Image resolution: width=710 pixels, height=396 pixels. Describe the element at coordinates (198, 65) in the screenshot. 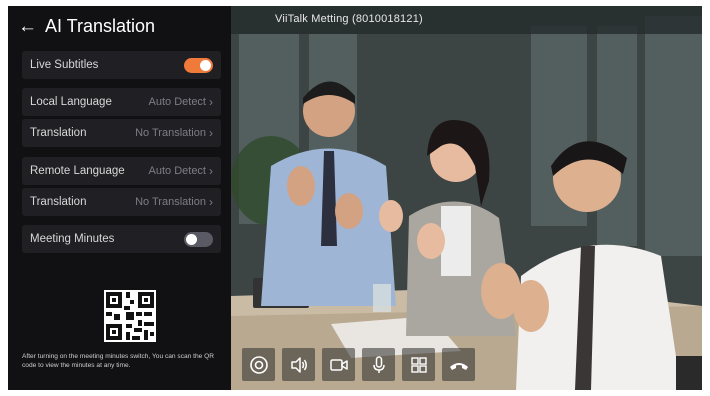

I see `live-subtitles-toggle` at that location.